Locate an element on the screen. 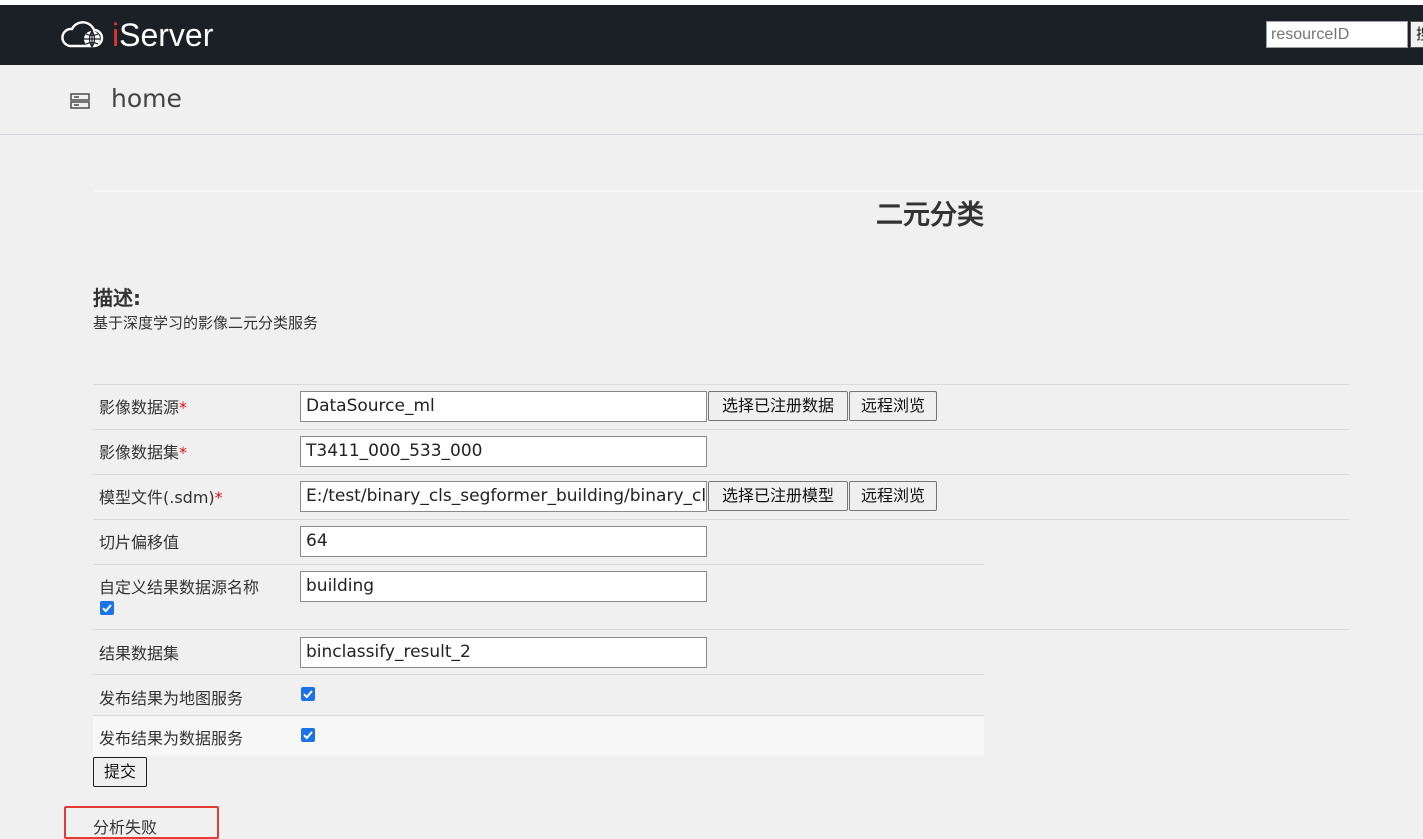 The width and height of the screenshot is (1423, 839). publish-map-checkbox is located at coordinates (308, 694).